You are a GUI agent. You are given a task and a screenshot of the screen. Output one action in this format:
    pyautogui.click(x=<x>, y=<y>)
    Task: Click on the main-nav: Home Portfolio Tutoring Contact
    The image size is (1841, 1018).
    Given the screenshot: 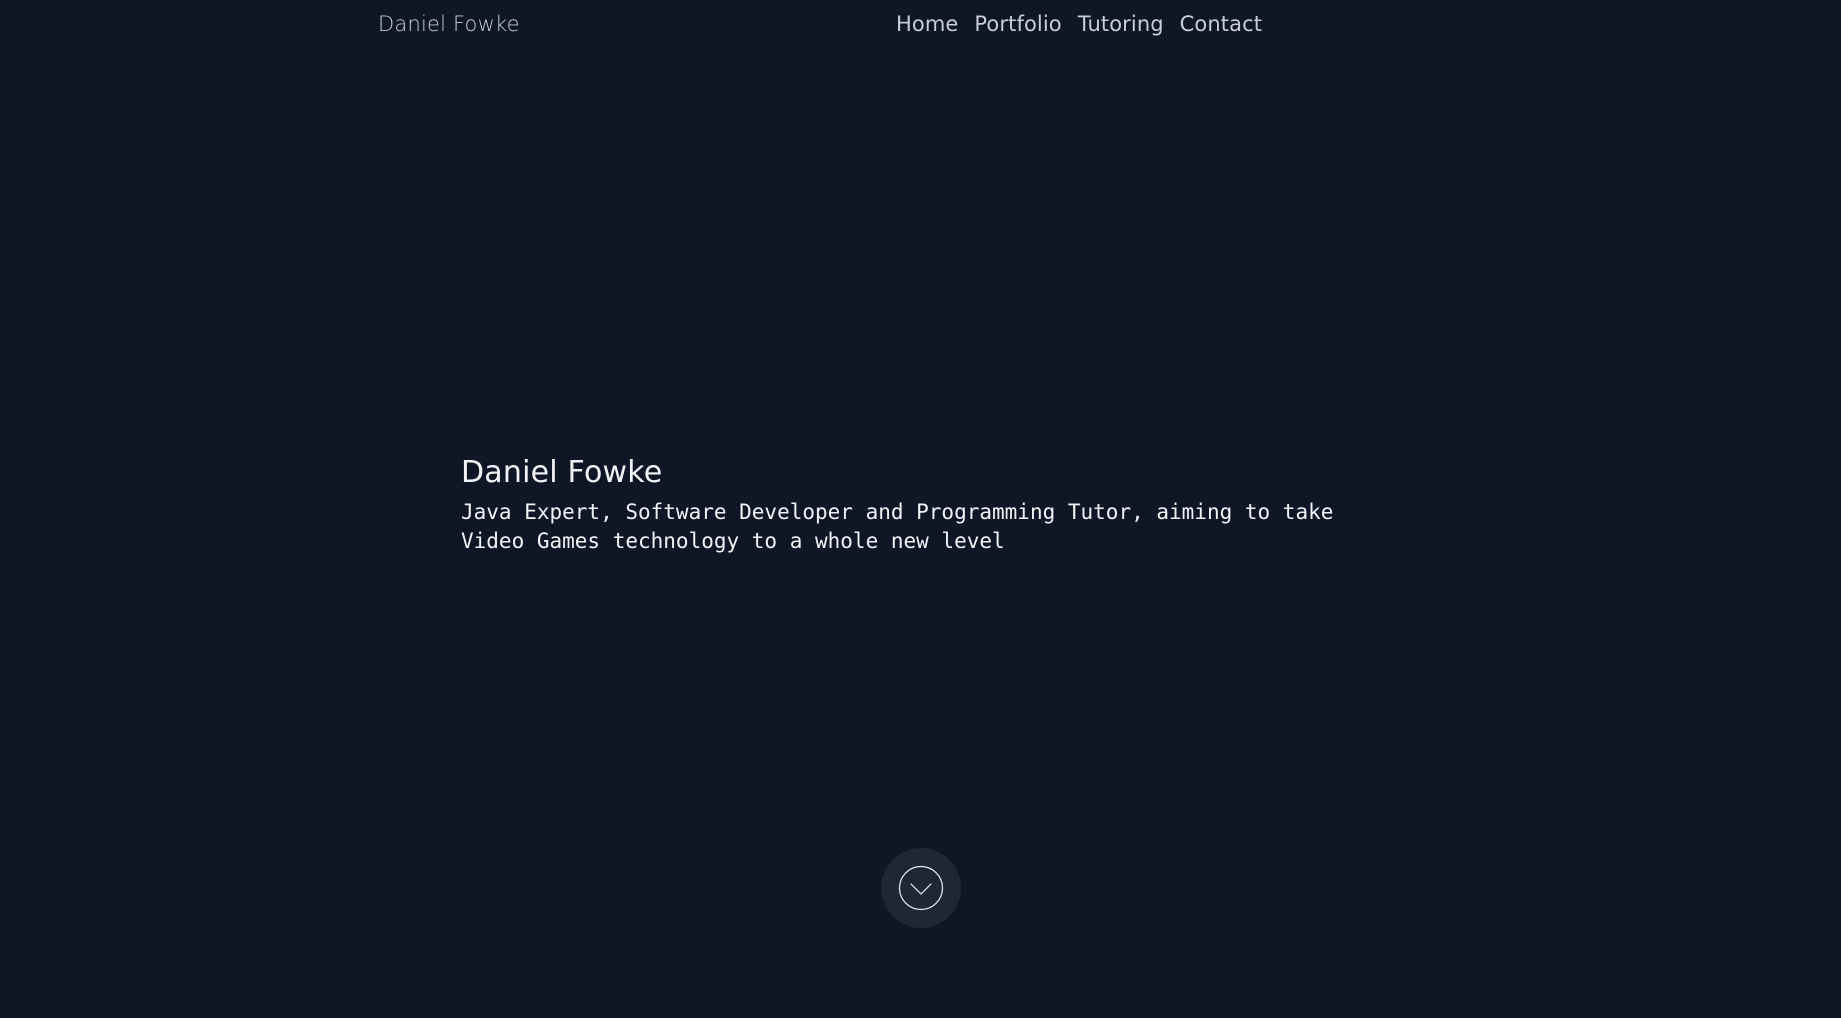 What is the action you would take?
    pyautogui.click(x=1079, y=24)
    